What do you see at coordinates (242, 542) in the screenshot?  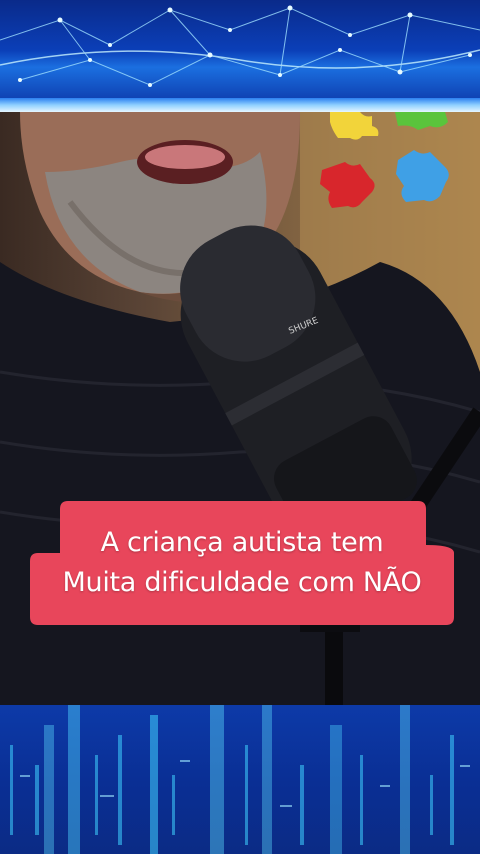 I see `caption-line-1: A criança autista tem` at bounding box center [242, 542].